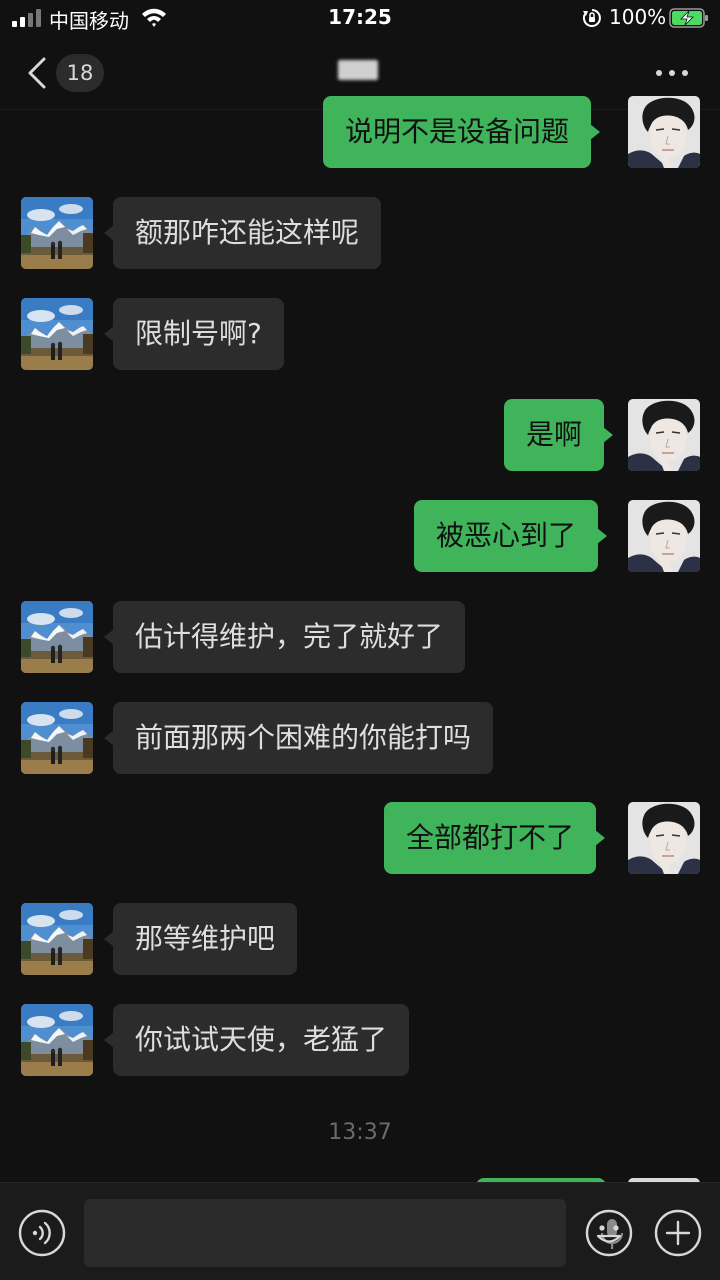 This screenshot has width=720, height=1280. Describe the element at coordinates (284, 637) in the screenshot. I see `message-bubble: 估计得维护，完了就好了` at that location.